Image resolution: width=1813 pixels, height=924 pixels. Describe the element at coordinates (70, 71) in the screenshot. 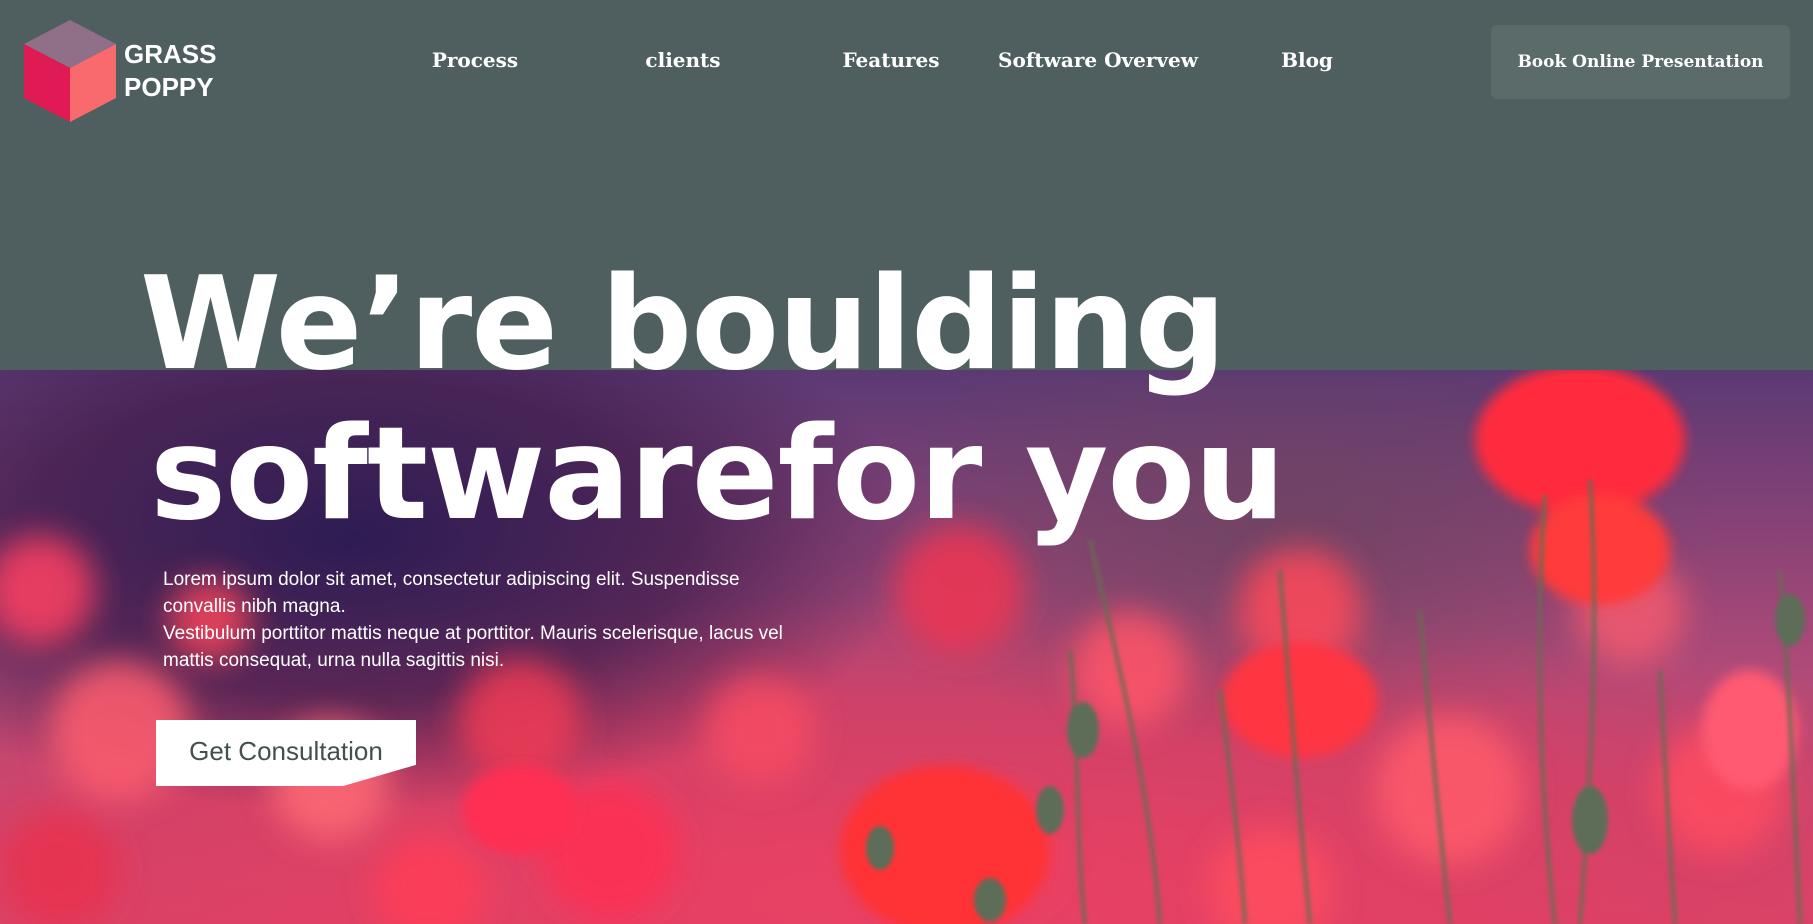

I see `cube-icon` at that location.